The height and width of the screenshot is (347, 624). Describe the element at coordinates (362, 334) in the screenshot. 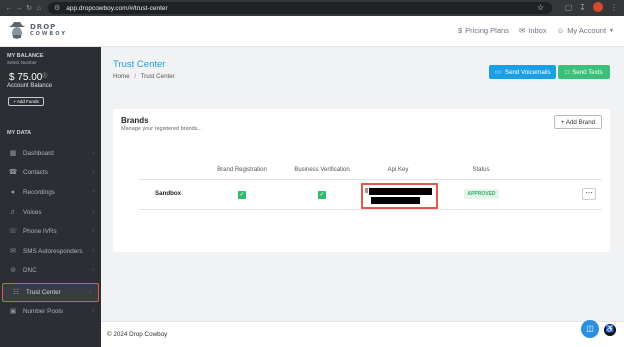

I see `footer: © 2024 Drop Cowboy` at that location.